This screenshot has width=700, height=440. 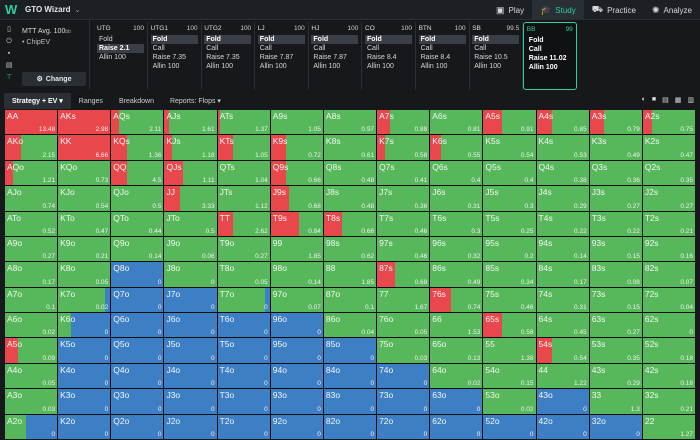 I want to click on nav-tab-analyze: ✺ Analyze, so click(x=672, y=10).